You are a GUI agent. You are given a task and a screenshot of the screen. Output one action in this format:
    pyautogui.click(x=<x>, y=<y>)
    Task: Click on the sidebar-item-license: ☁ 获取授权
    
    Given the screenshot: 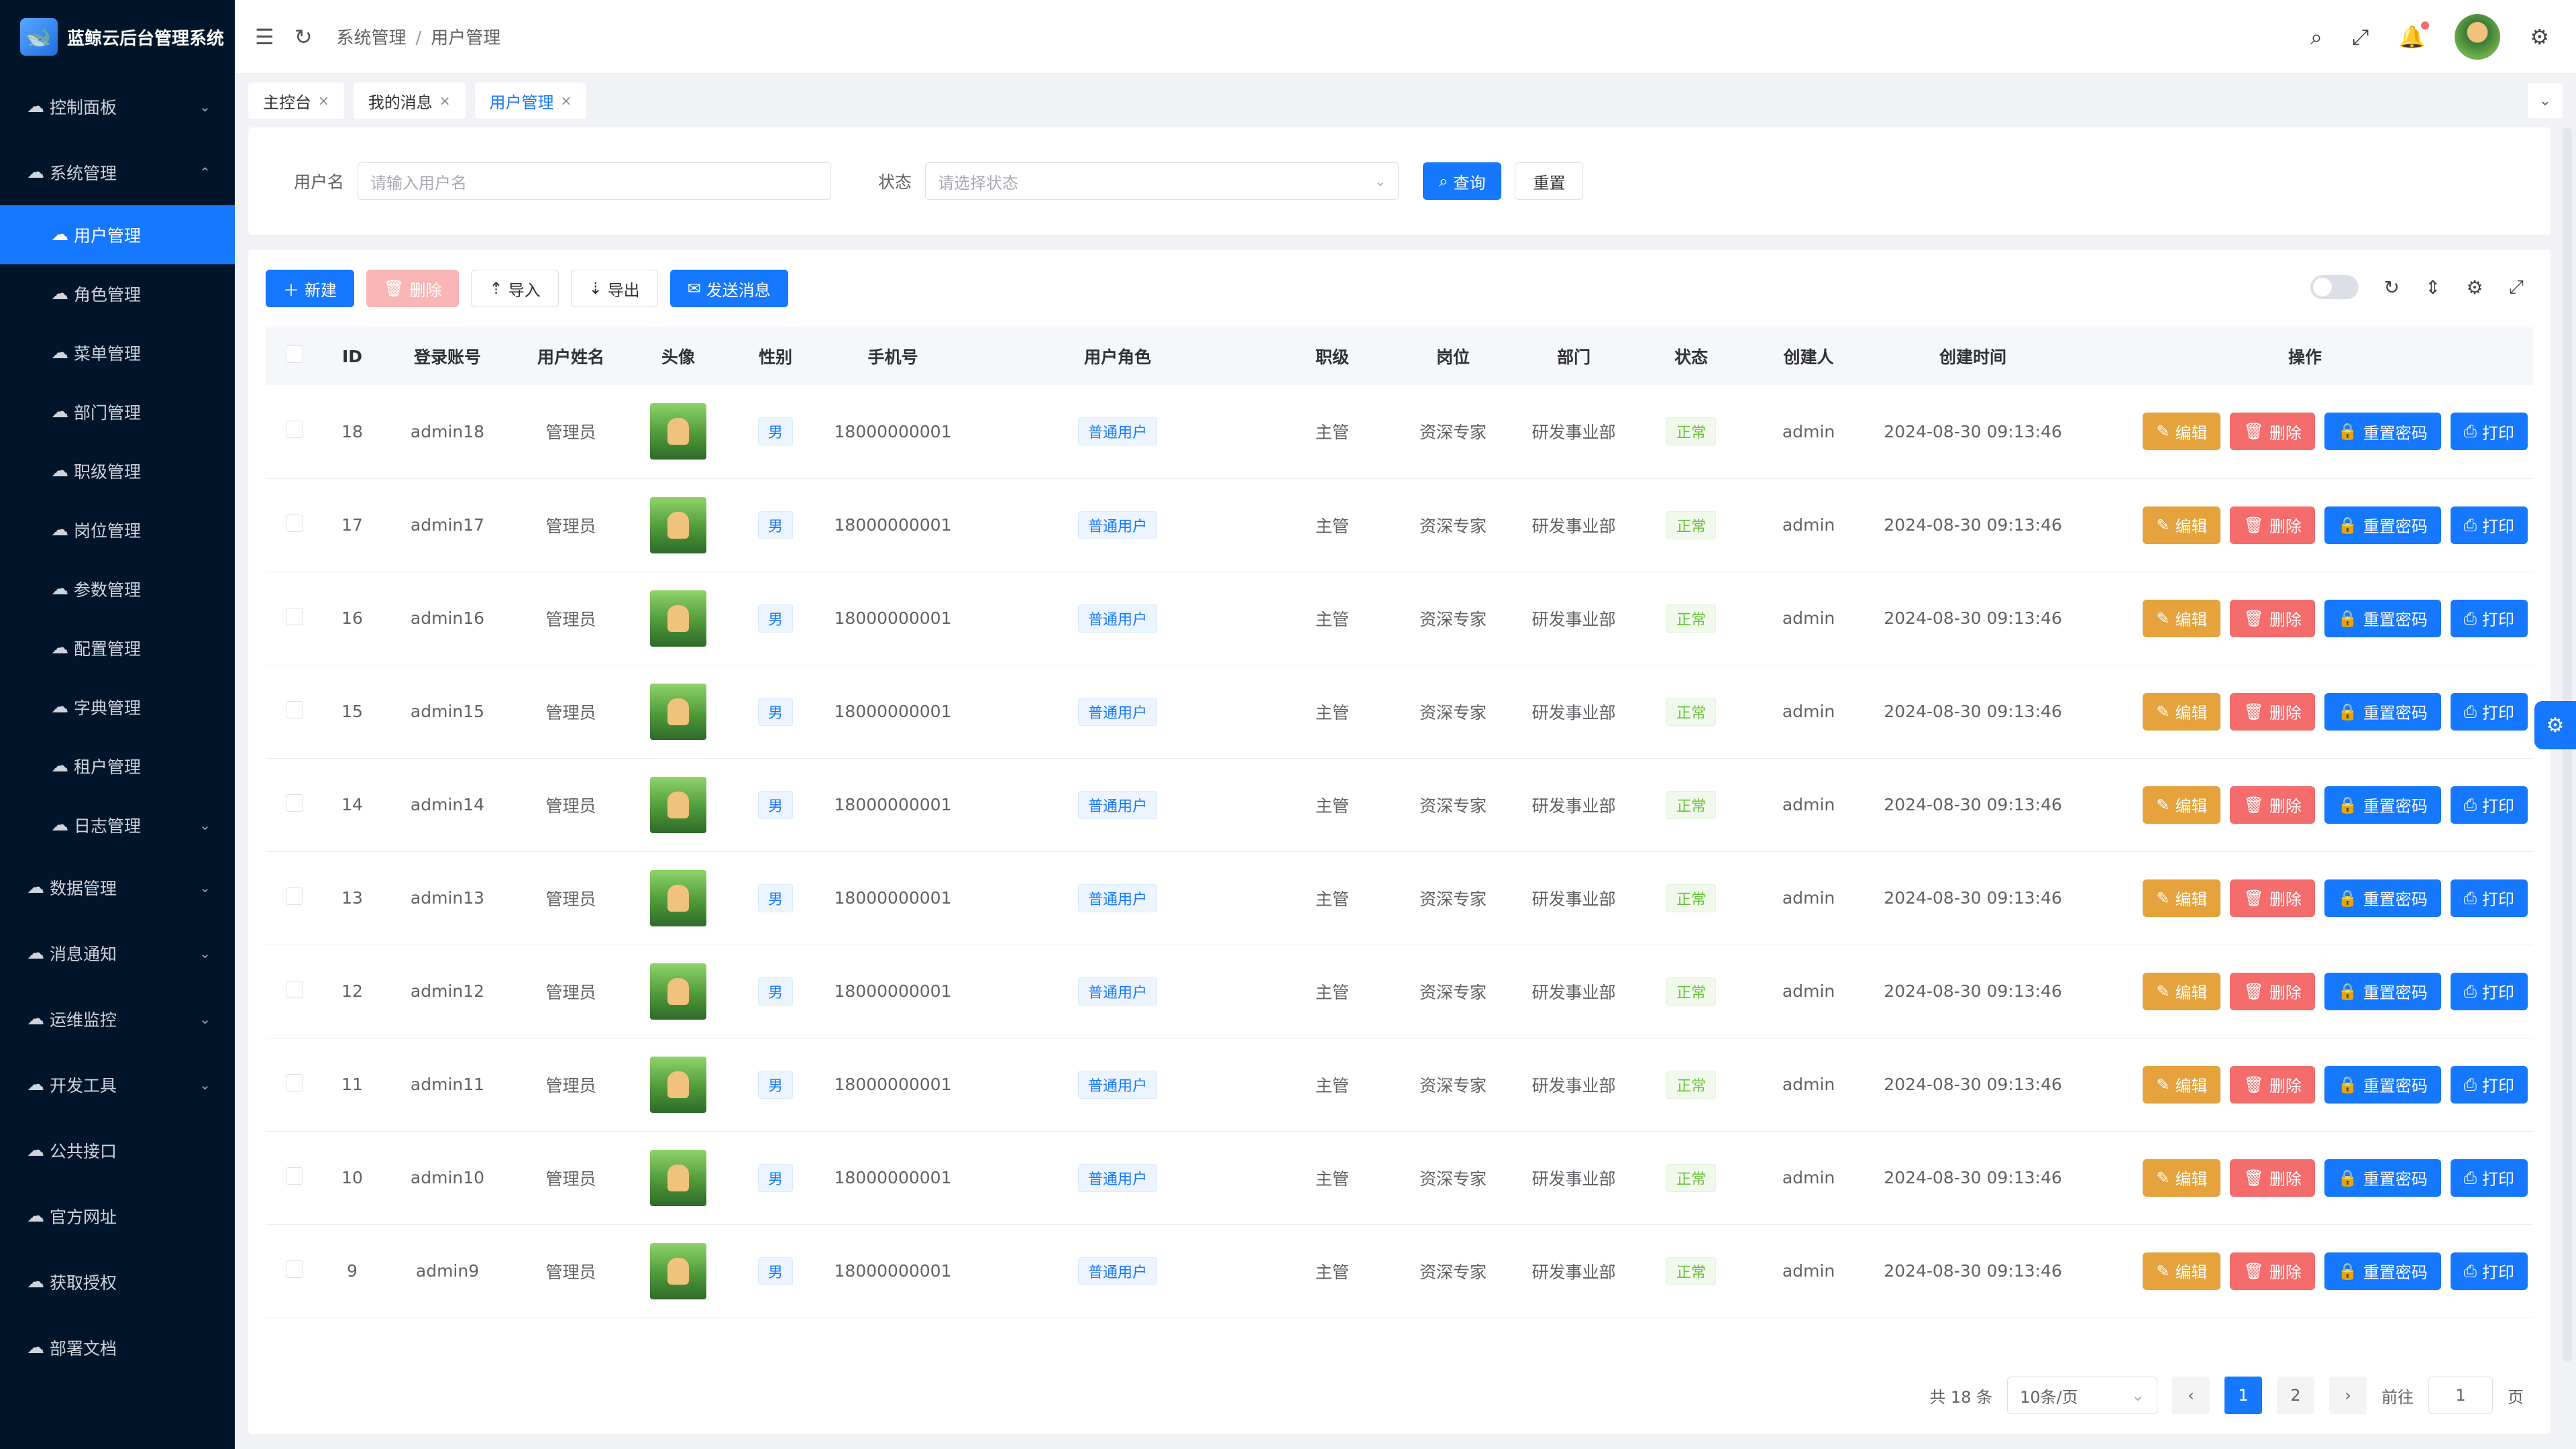 What is the action you would take?
    pyautogui.click(x=117, y=1282)
    